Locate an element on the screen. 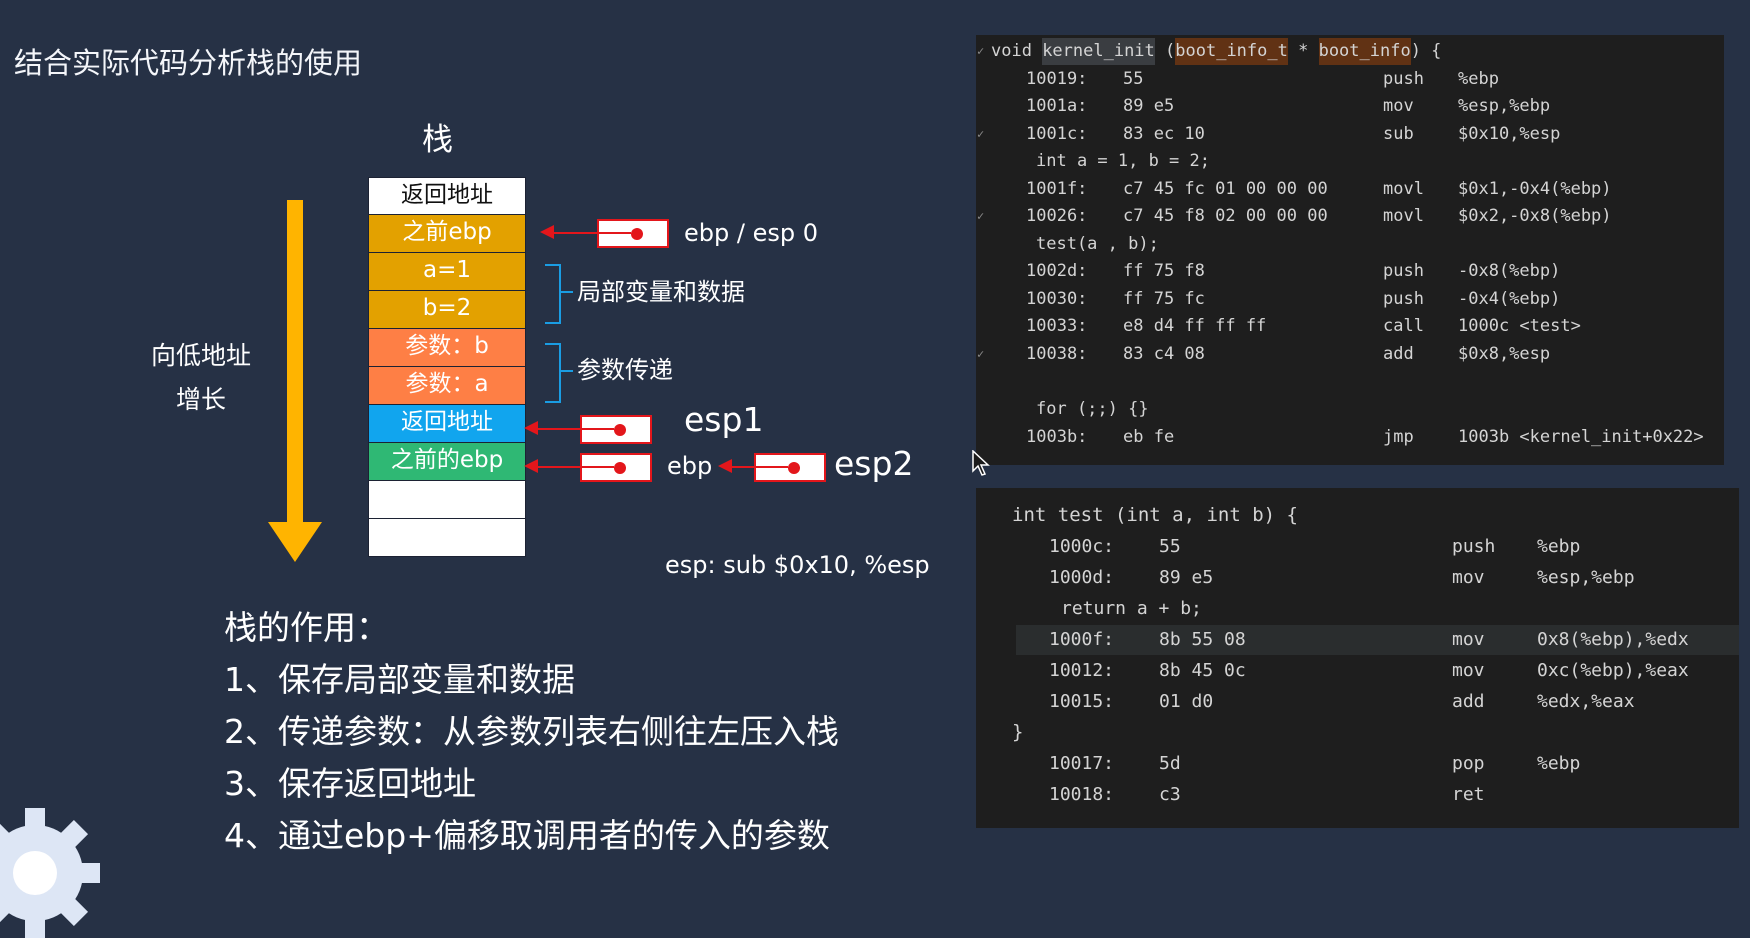  slide-title: 结合实际代码分析栈的使用 is located at coordinates (188, 63).